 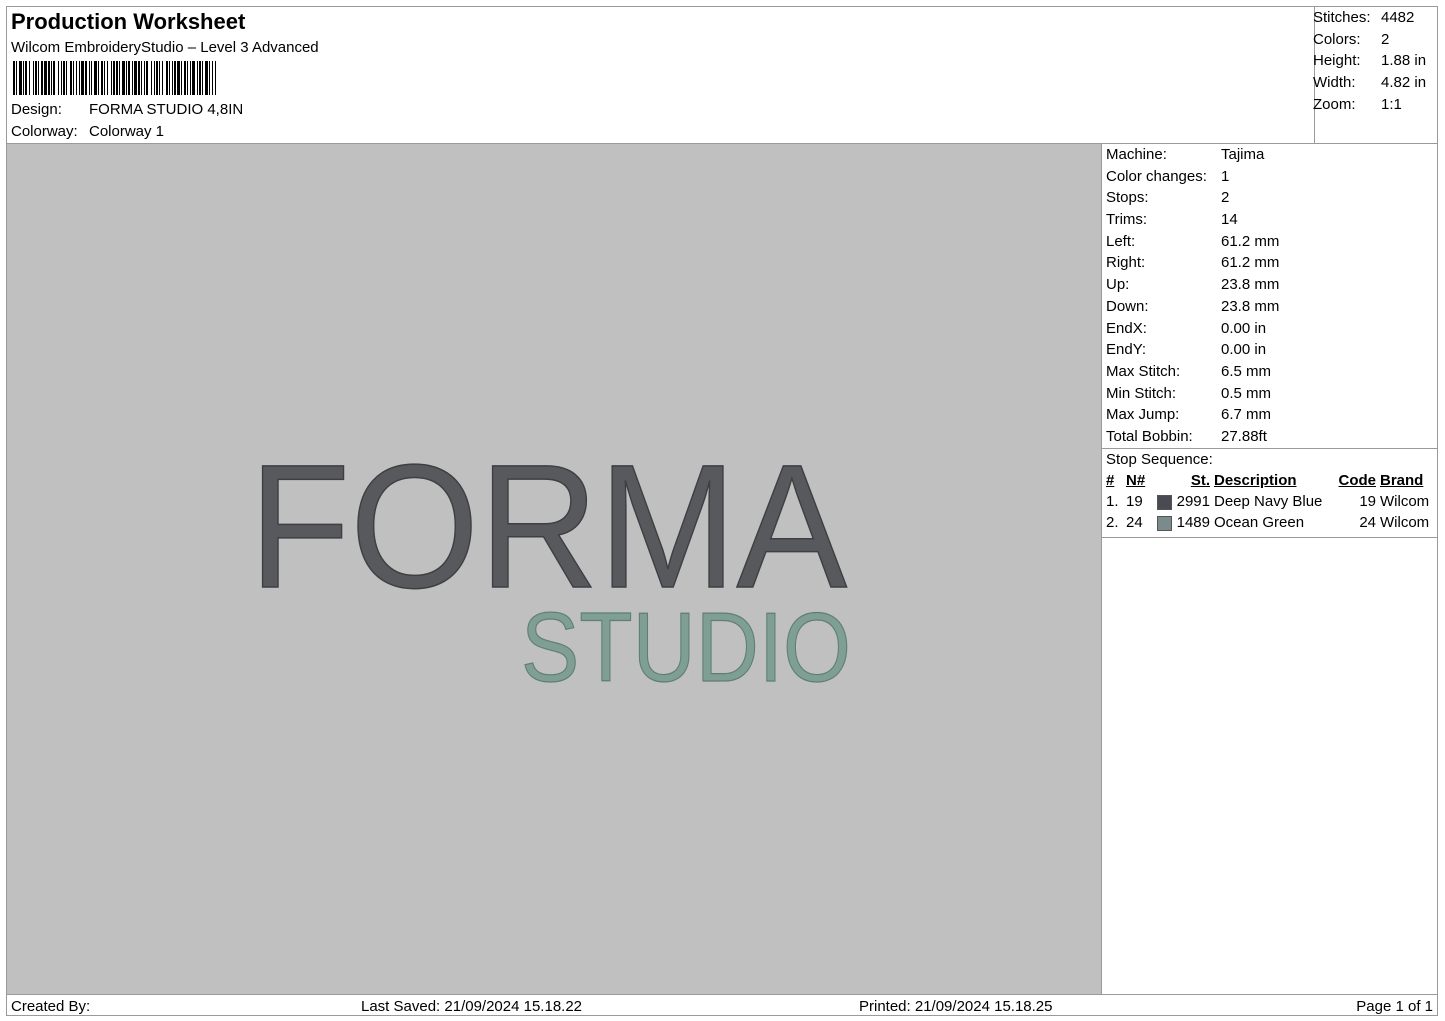 What do you see at coordinates (1244, 436) in the screenshot?
I see `info-value: 27.88ft` at bounding box center [1244, 436].